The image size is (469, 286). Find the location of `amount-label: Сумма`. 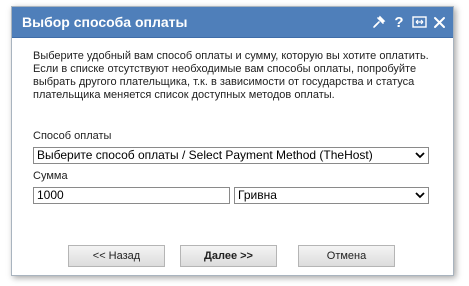

amount-label: Сумма is located at coordinates (50, 176).